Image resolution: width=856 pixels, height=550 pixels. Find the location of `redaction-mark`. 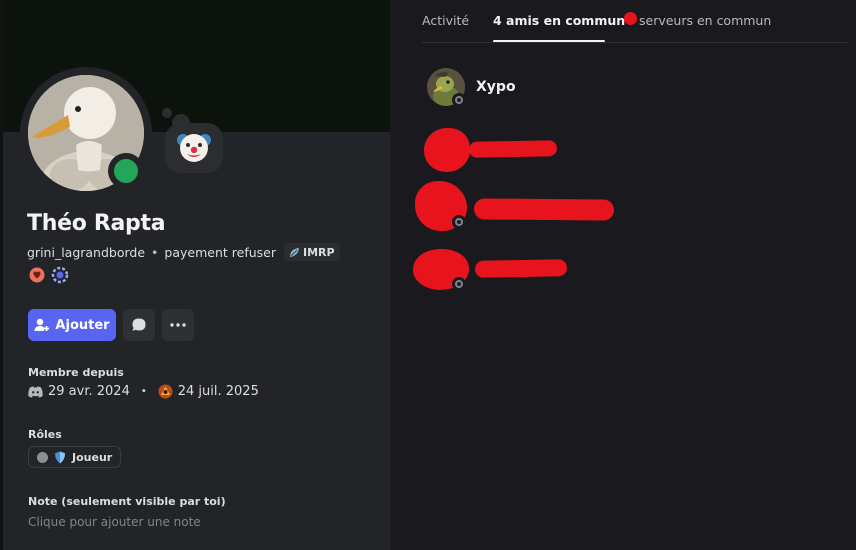

redaction-mark is located at coordinates (630, 18).